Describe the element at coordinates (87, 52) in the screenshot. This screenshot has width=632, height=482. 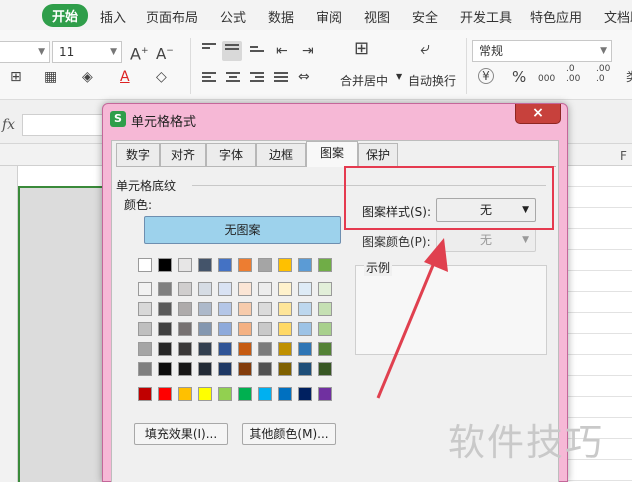
I see `font-size-select: 11 ▼` at that location.